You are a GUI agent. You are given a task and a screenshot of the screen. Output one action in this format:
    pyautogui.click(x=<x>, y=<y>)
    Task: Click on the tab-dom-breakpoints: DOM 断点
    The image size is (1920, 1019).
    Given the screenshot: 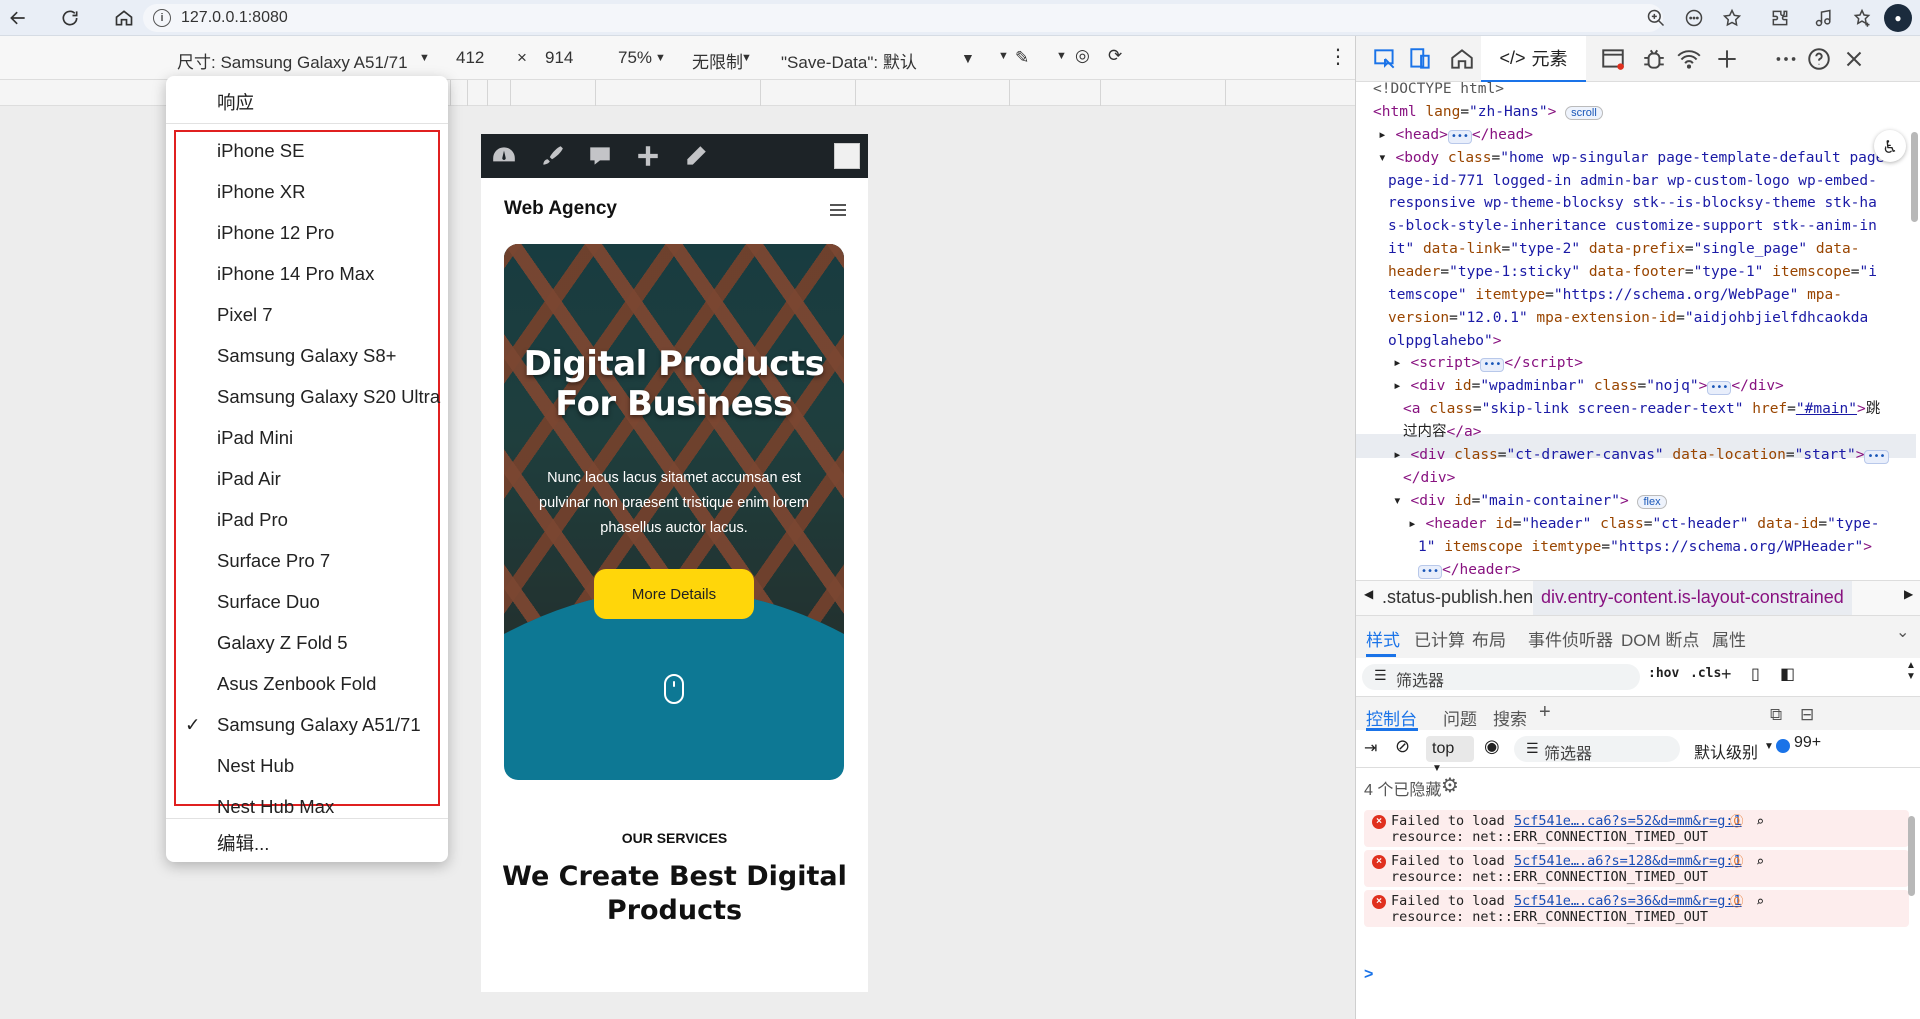 What is the action you would take?
    pyautogui.click(x=1660, y=638)
    